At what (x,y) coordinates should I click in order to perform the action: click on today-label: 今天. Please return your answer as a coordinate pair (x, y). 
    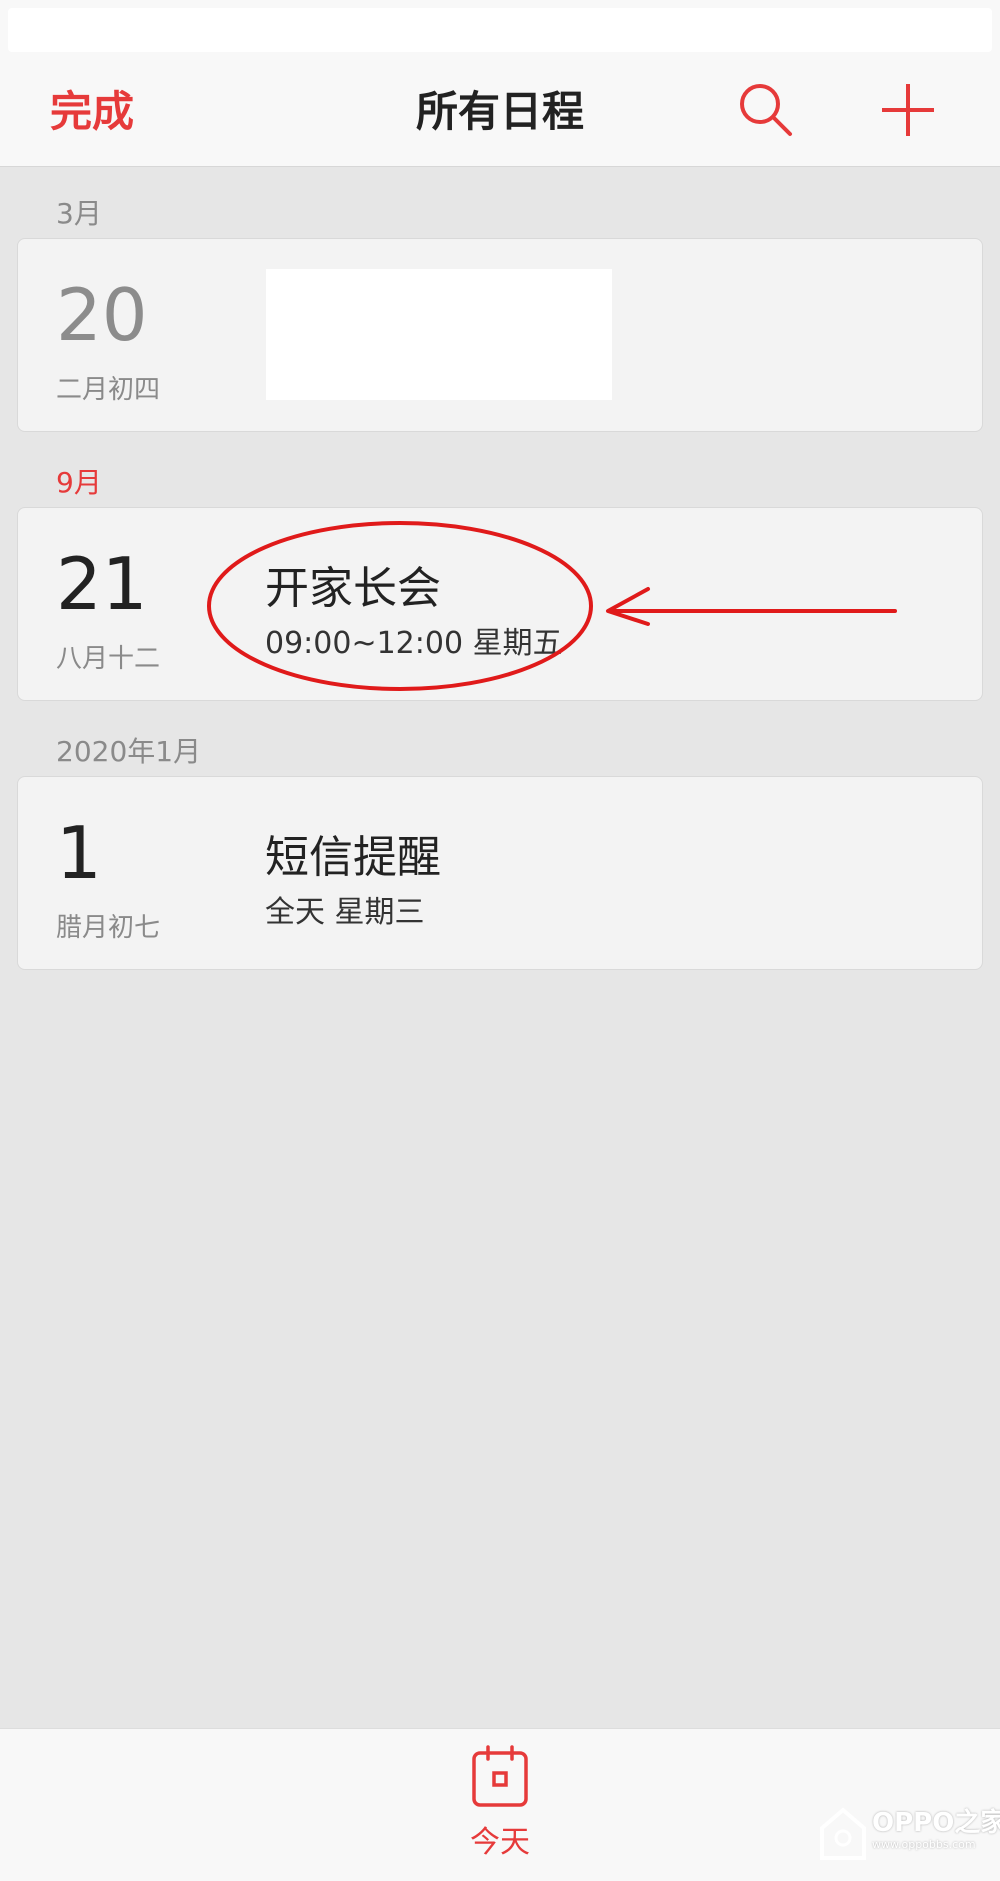
    Looking at the image, I should click on (500, 1842).